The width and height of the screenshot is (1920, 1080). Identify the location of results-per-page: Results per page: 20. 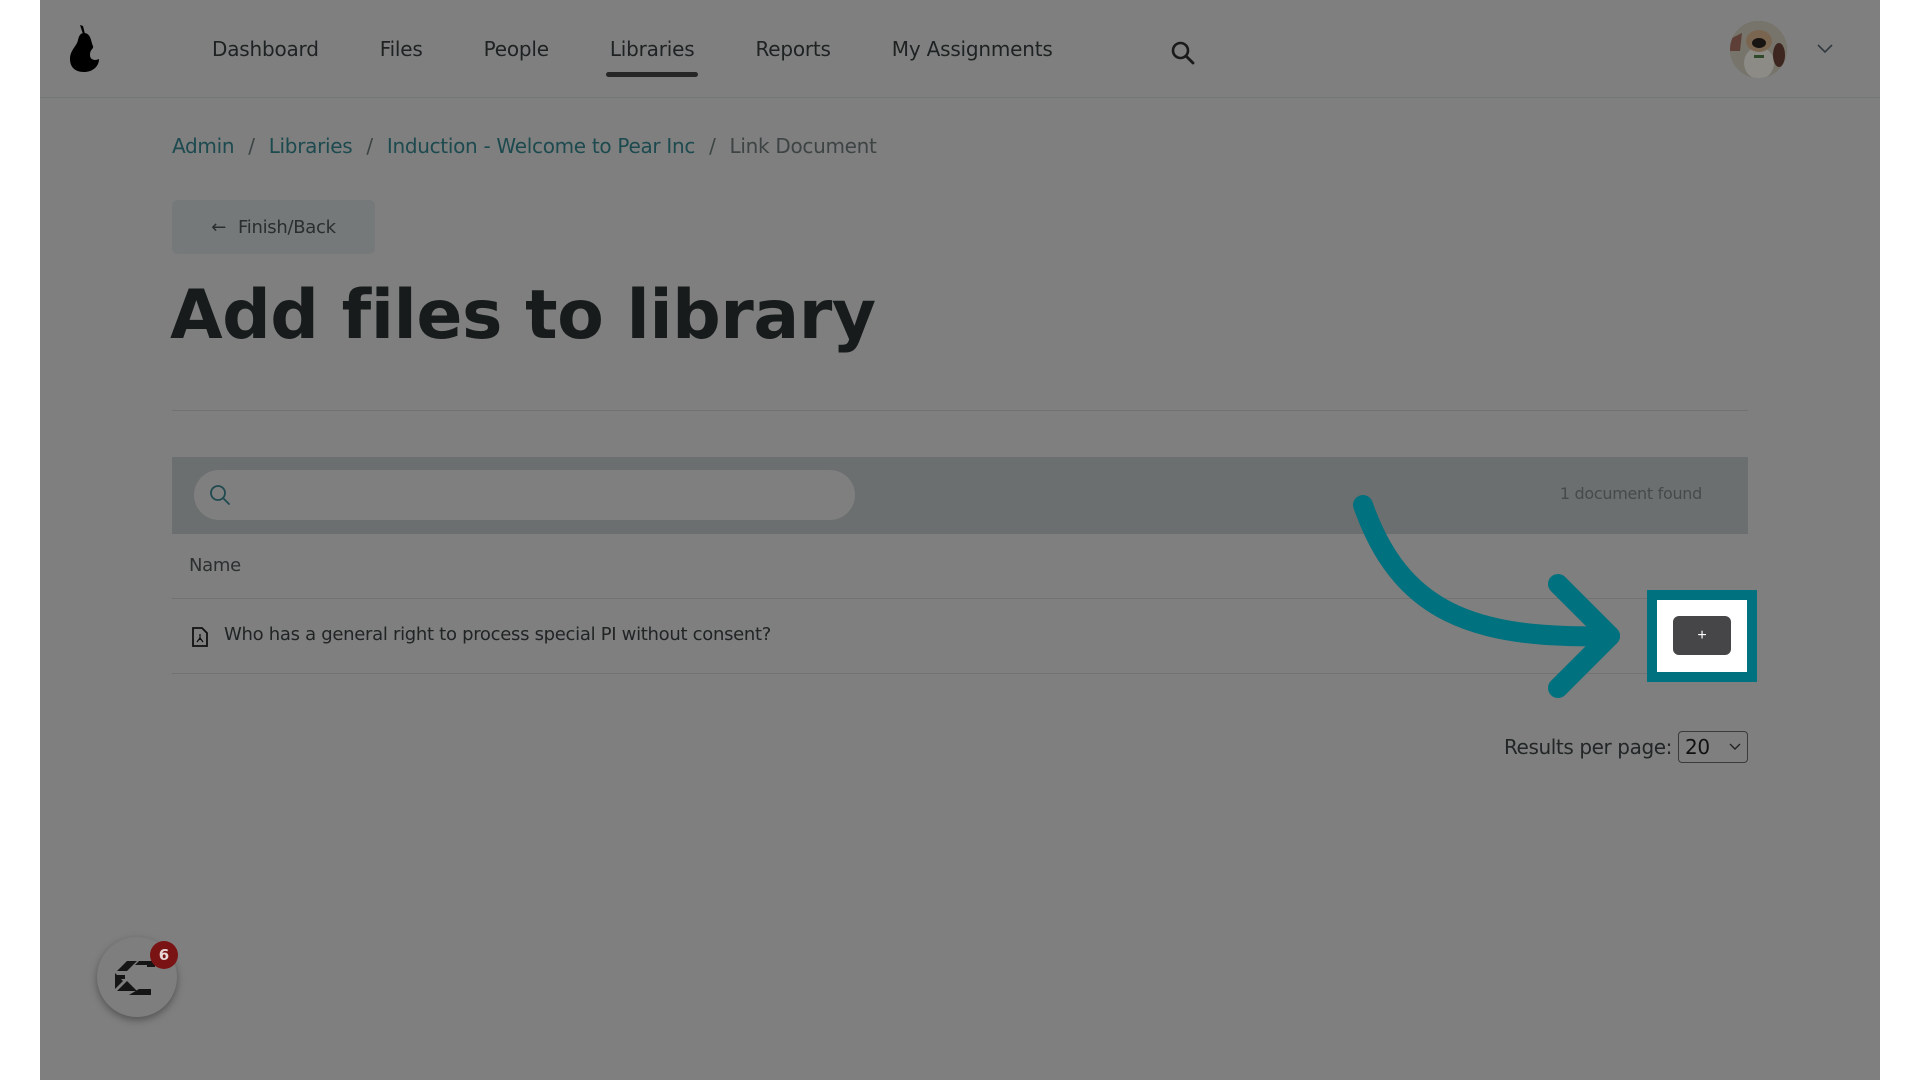
(1626, 747).